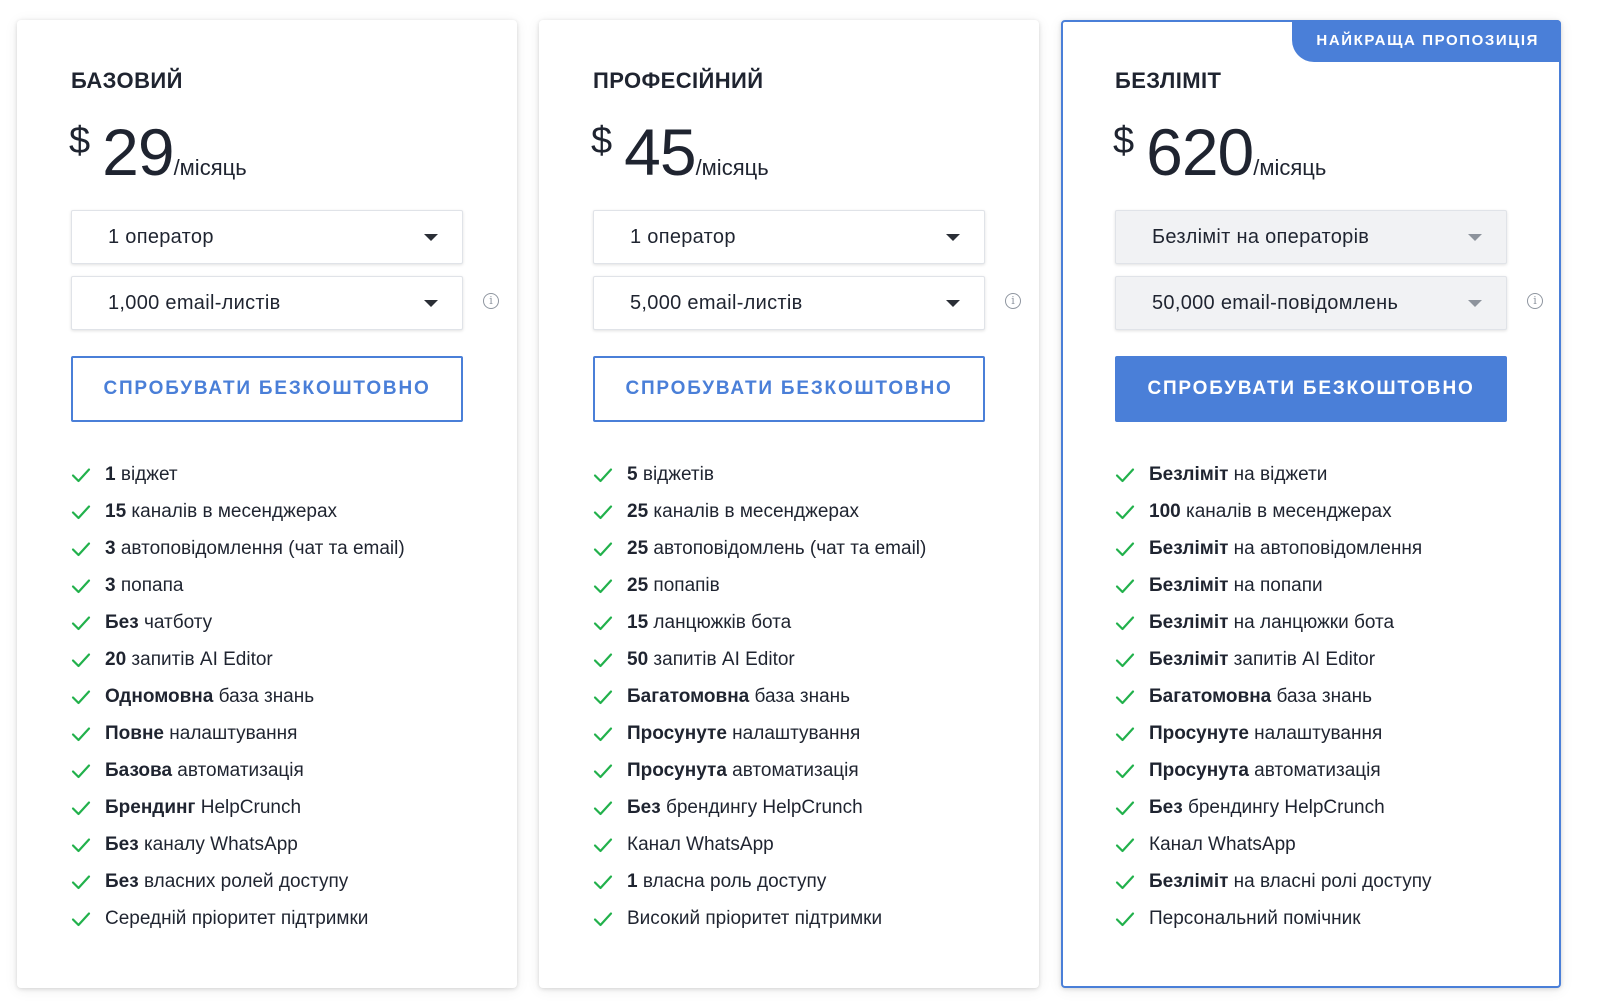  I want to click on price: $29/місяць, so click(158, 152).